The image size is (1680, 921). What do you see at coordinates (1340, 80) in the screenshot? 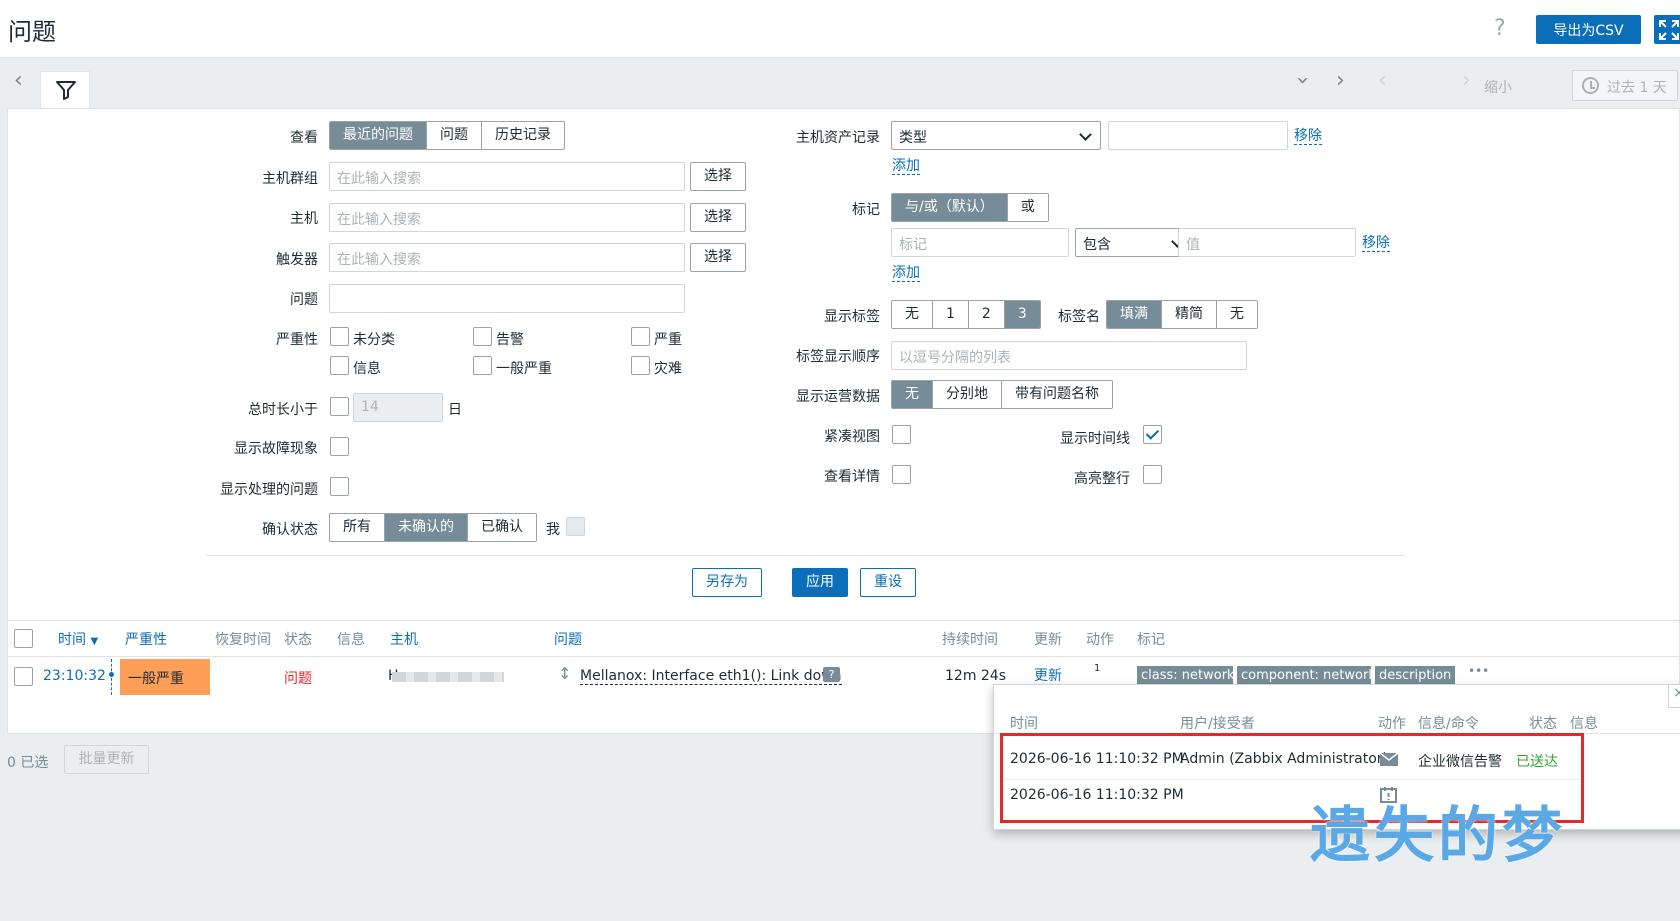
I see `chevron-right-icon: ›` at bounding box center [1340, 80].